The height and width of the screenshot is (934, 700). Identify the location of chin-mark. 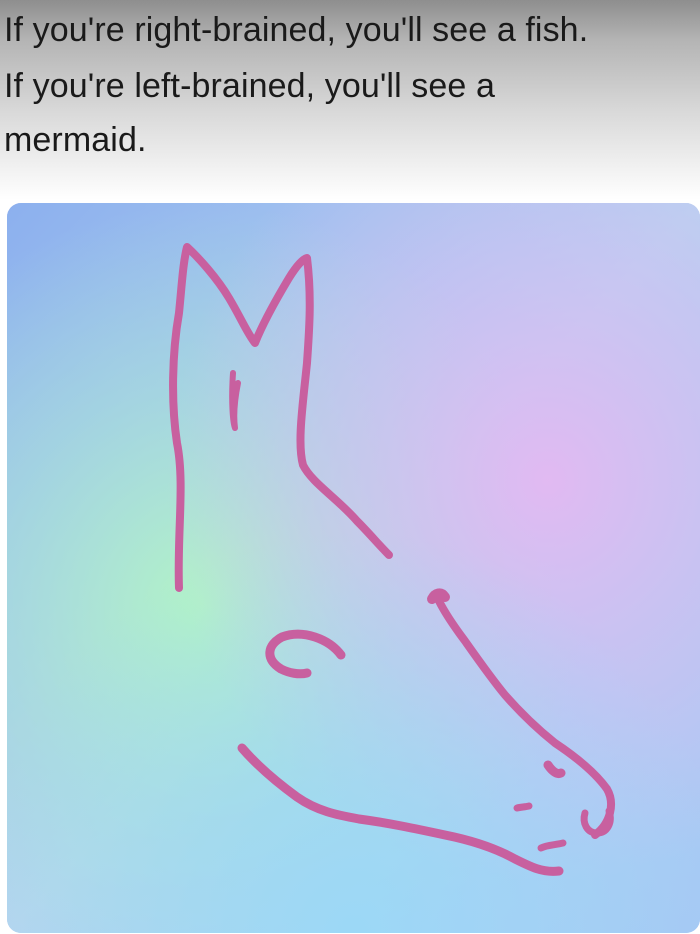
(552, 845).